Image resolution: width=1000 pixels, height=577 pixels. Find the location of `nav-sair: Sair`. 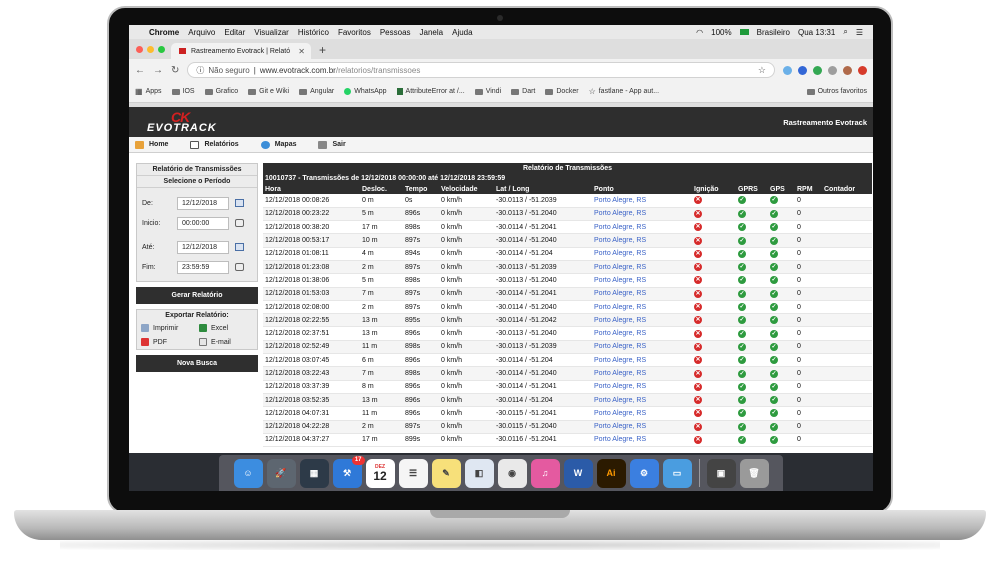

nav-sair: Sair is located at coordinates (332, 144).